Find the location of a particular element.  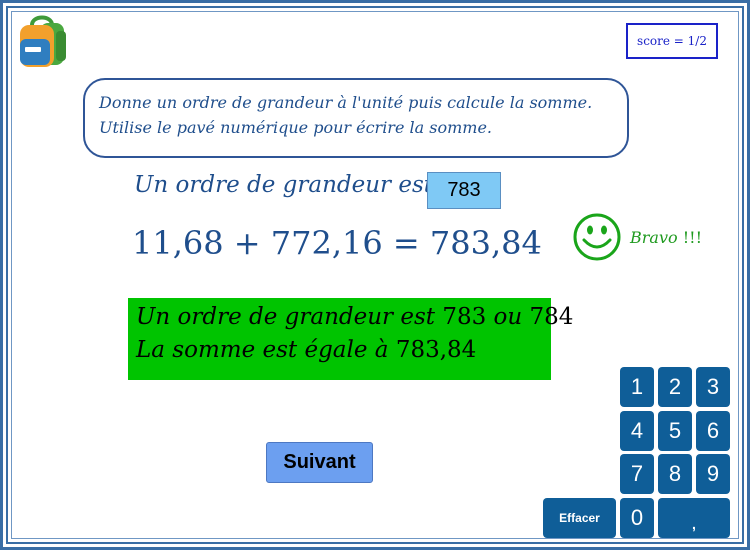

correction-estimate-prefix: Un ordre de grandeur est is located at coordinates (285, 317).